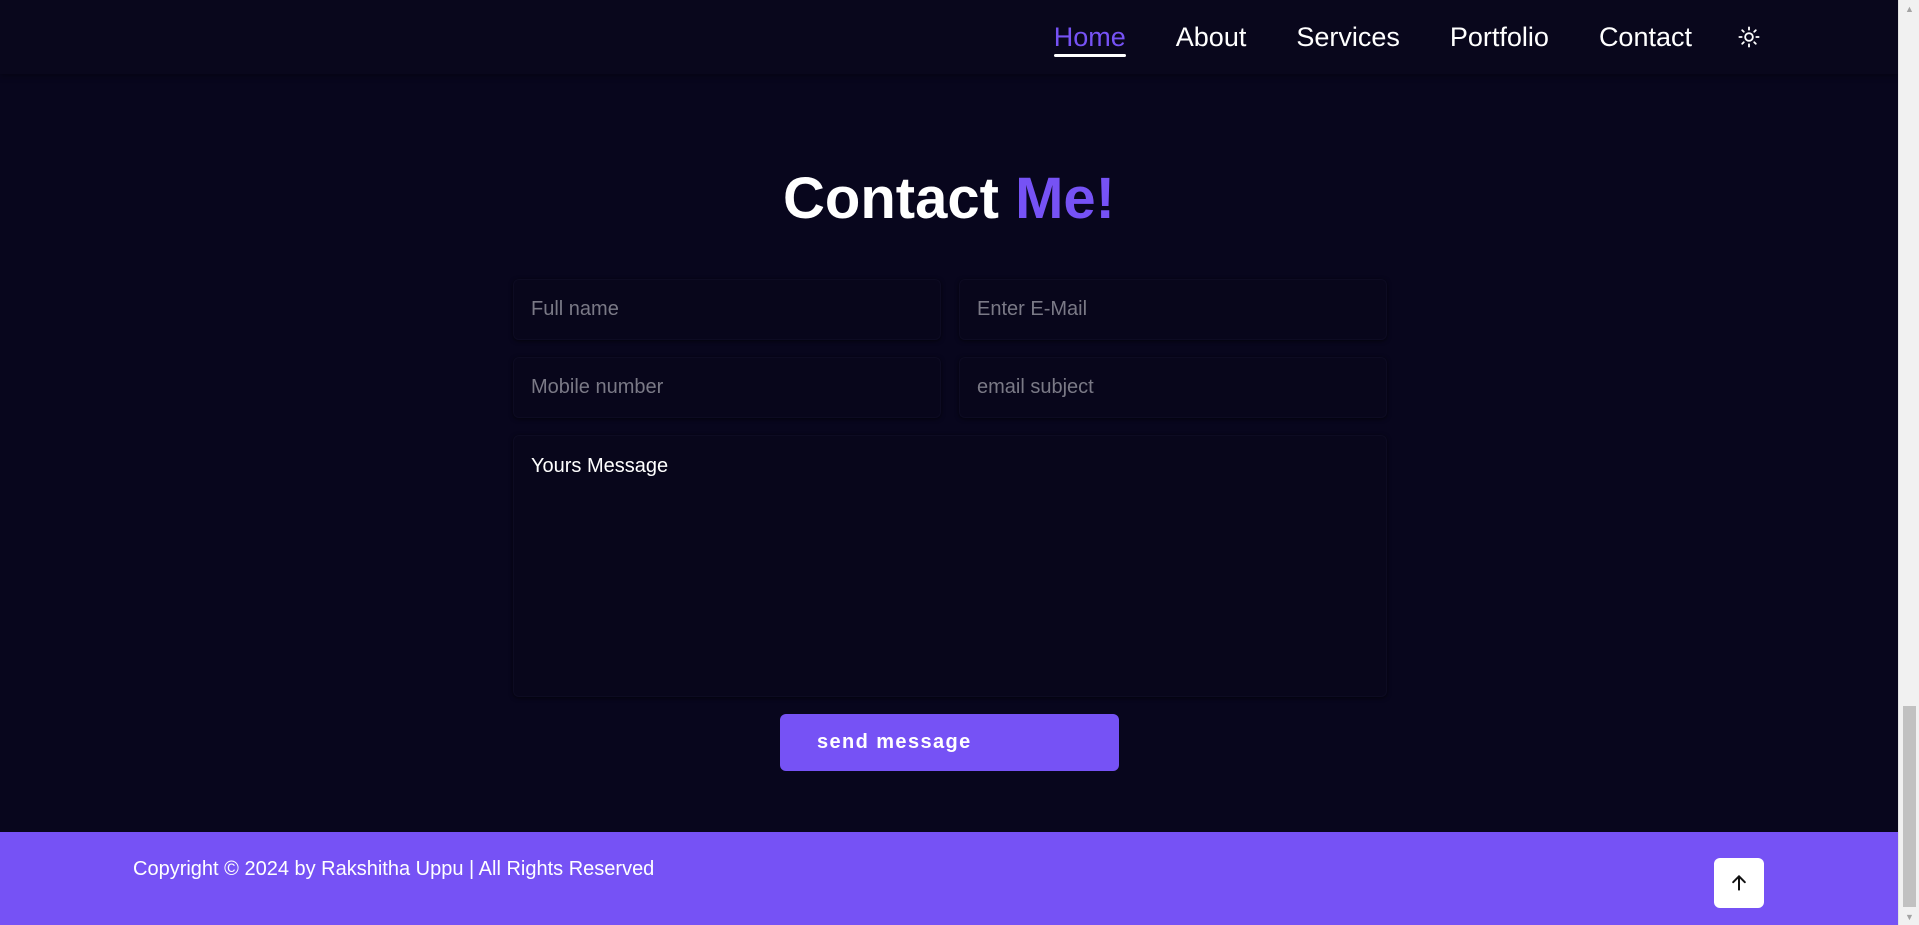 This screenshot has width=1919, height=925. I want to click on full-name-input, so click(727, 309).